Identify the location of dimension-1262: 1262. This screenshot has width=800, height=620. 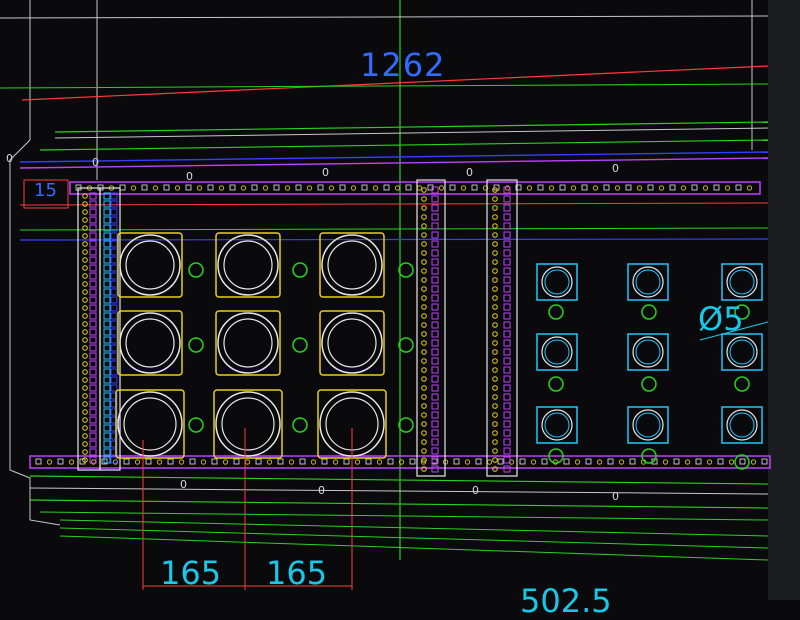
(403, 65).